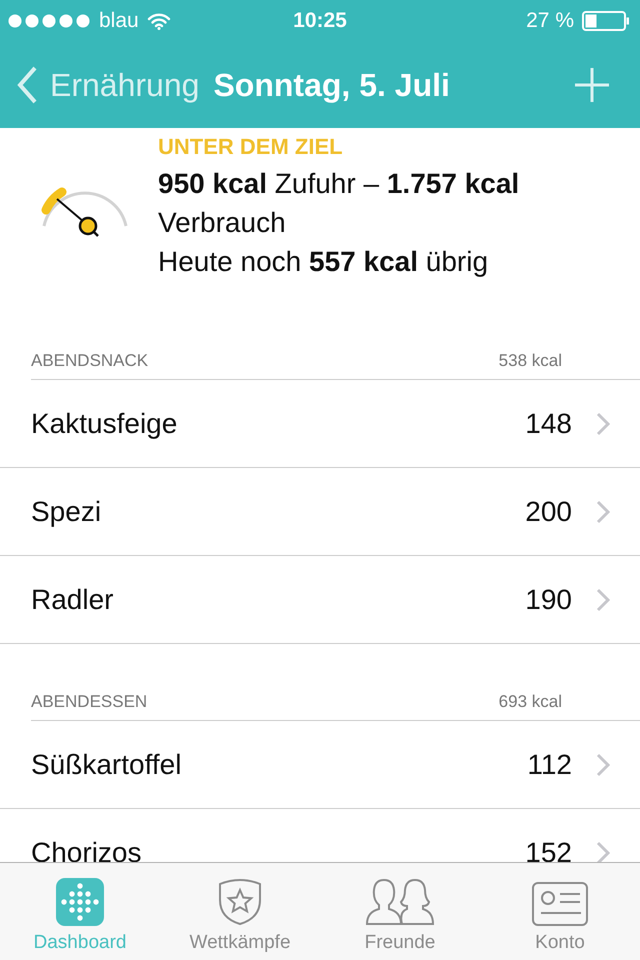  Describe the element at coordinates (324, 262) in the screenshot. I see `remaining-calories: Heute noch 557 kcal übrig` at that location.